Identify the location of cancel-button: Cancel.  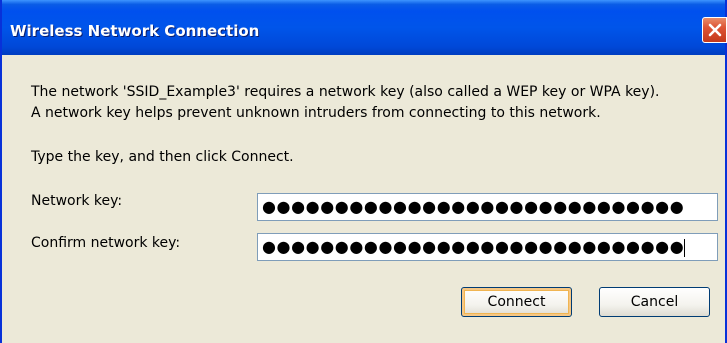
(654, 302).